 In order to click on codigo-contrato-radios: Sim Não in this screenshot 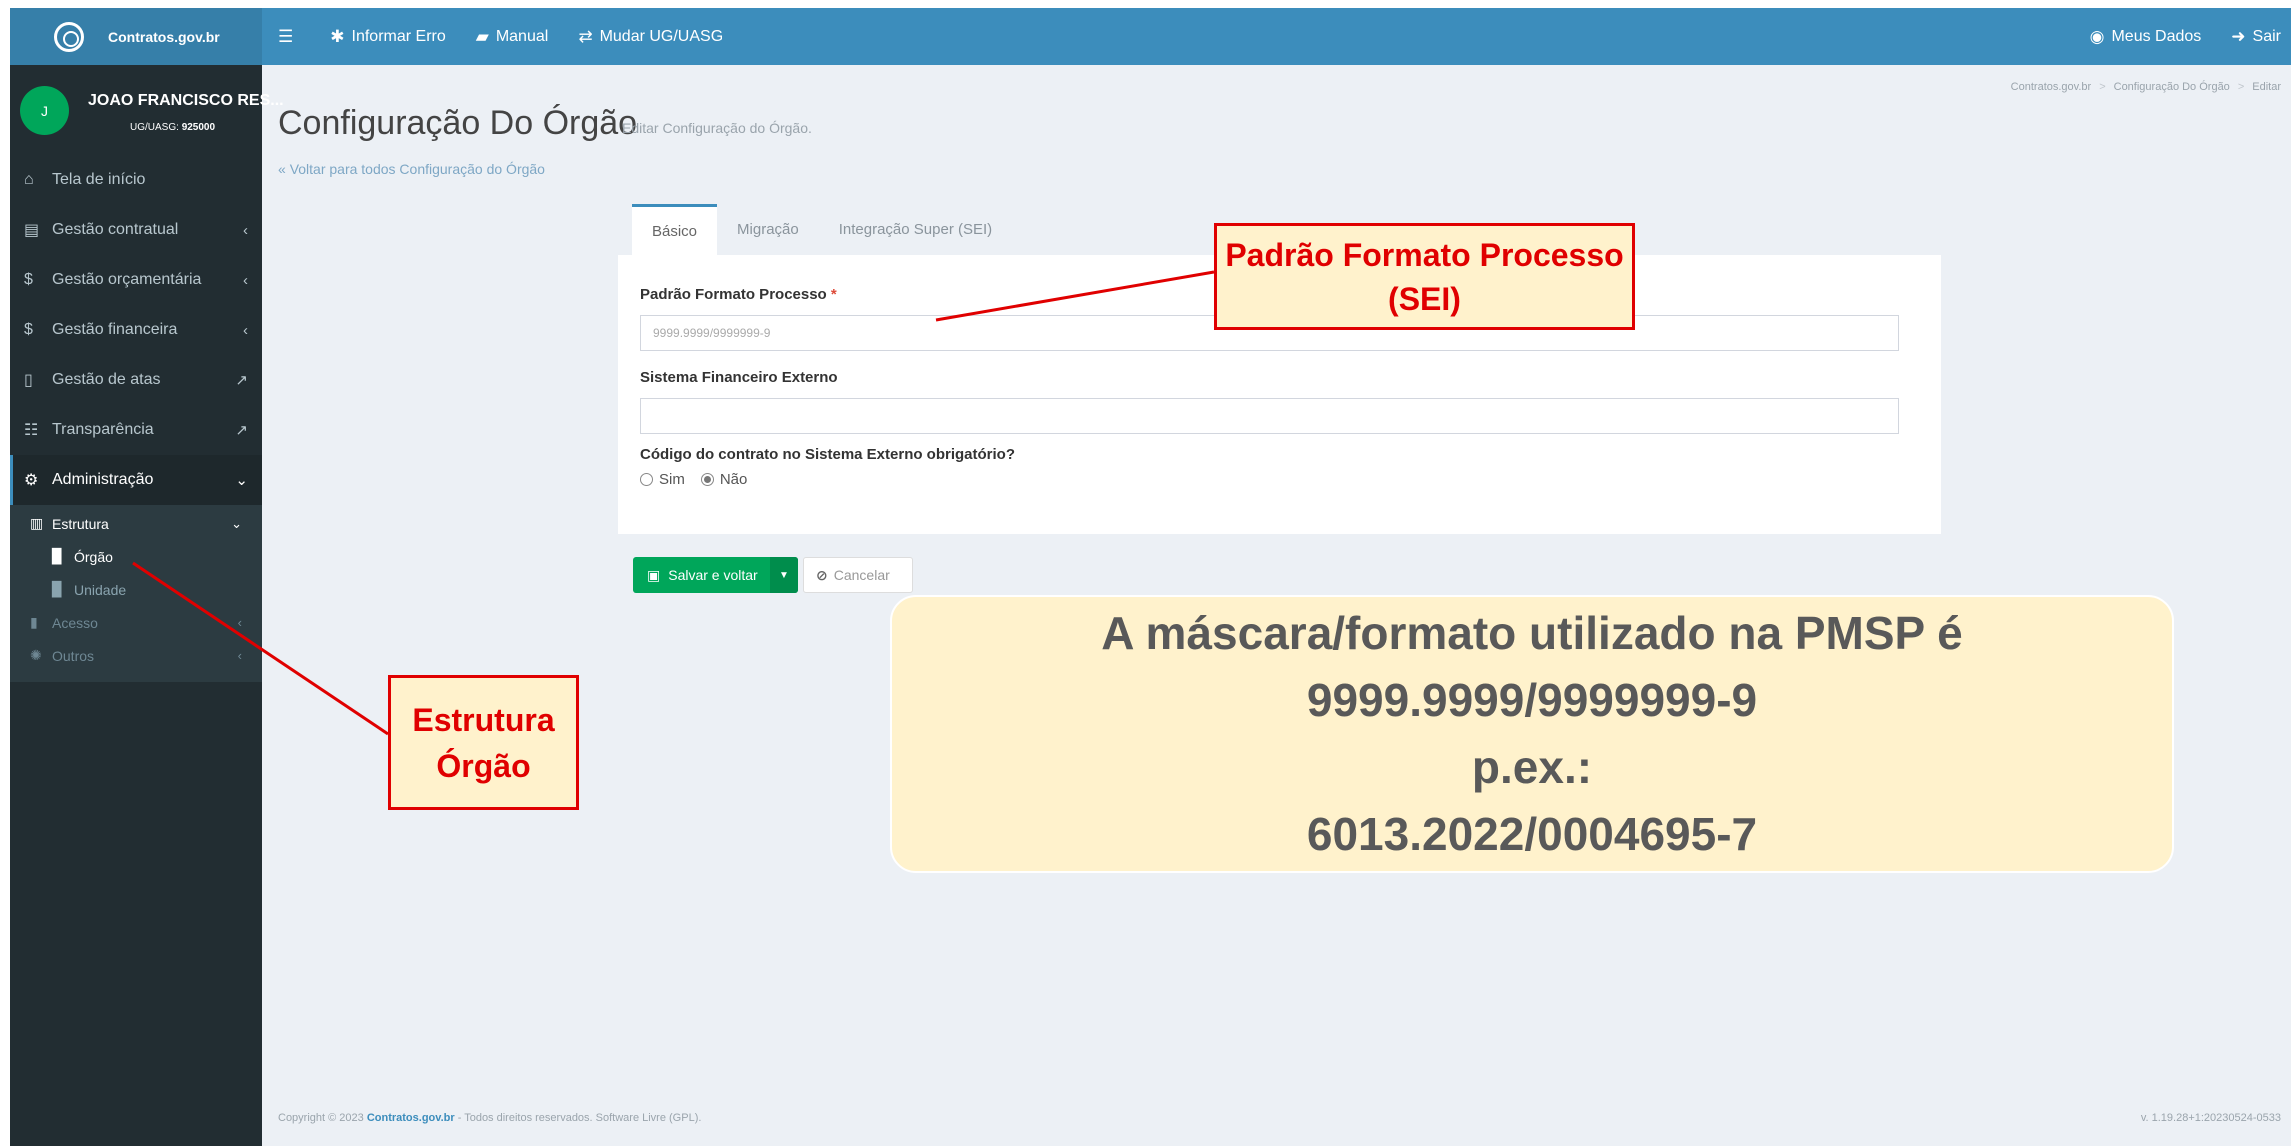, I will do `click(701, 479)`.